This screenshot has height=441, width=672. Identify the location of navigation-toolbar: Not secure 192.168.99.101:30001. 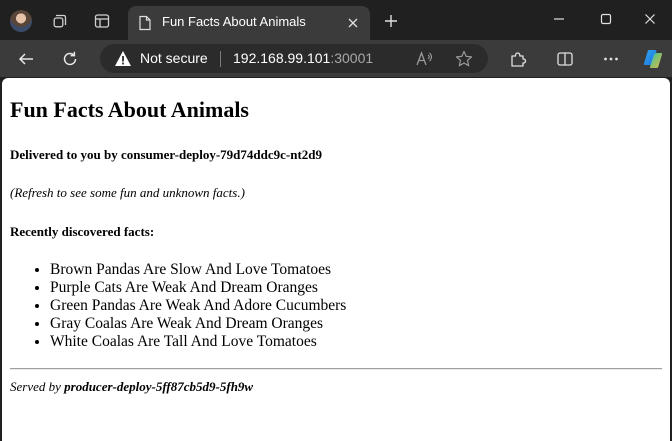
(336, 58).